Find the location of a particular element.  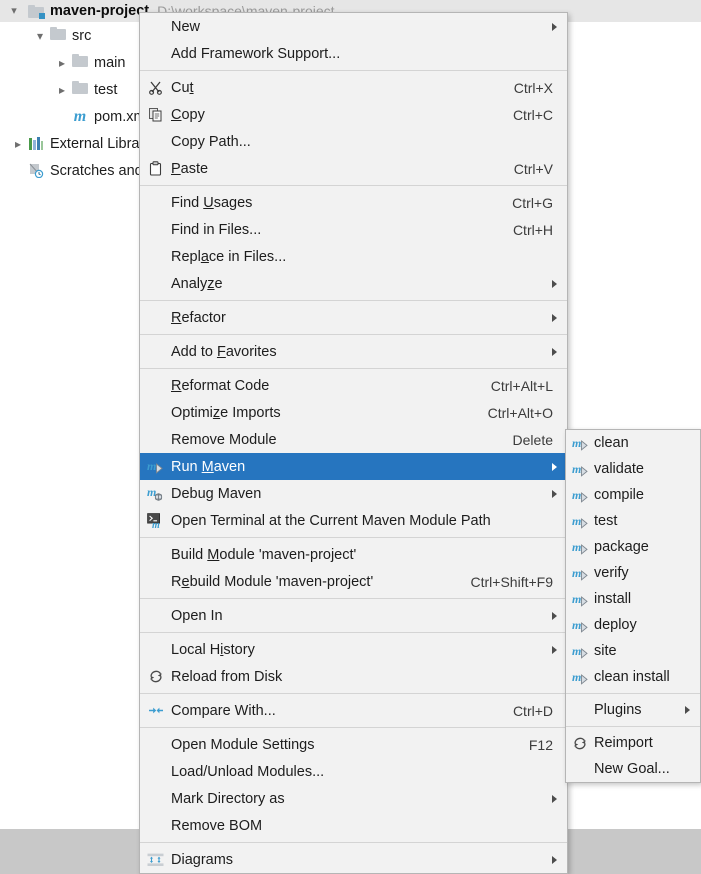

menu-item-mark-directory-as: Mark Directory as is located at coordinates (353, 798).